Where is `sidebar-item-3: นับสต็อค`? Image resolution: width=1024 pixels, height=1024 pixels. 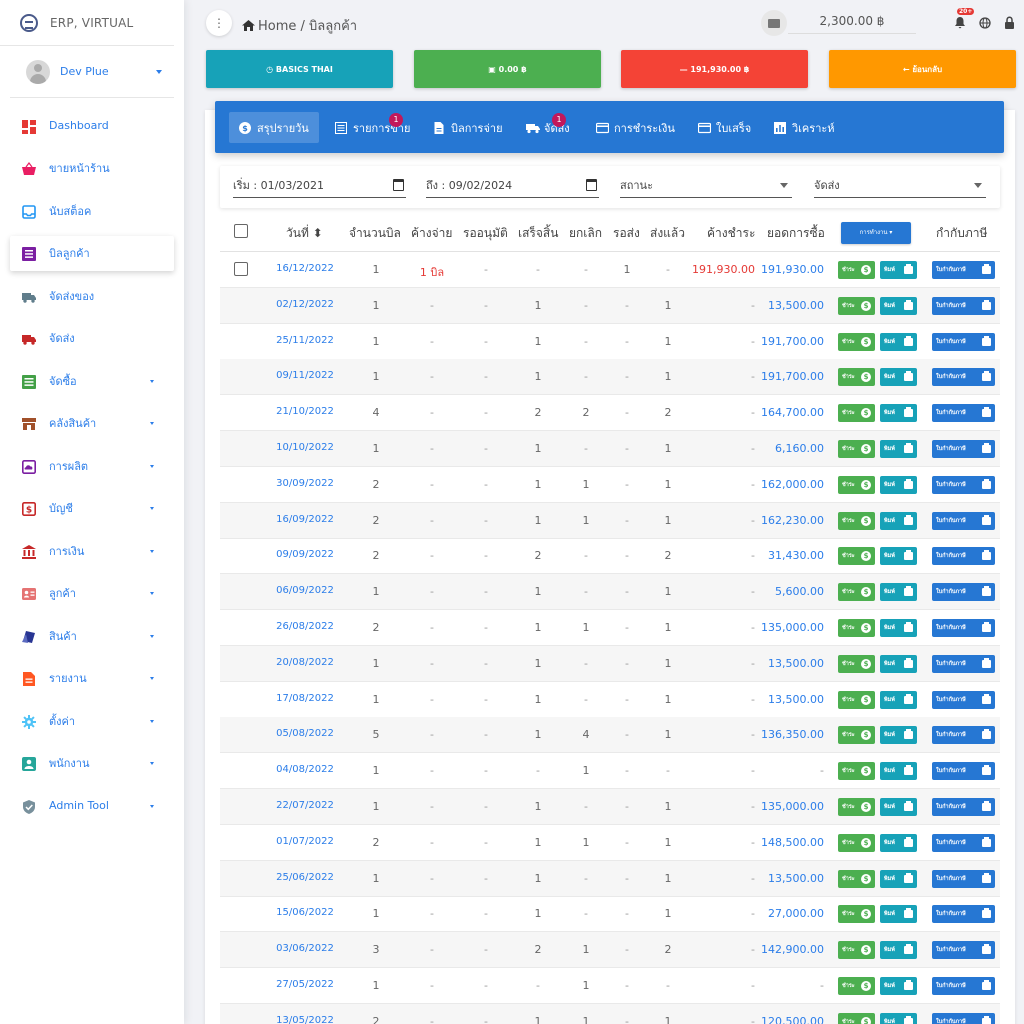
sidebar-item-3: นับสต็อค is located at coordinates (92, 210).